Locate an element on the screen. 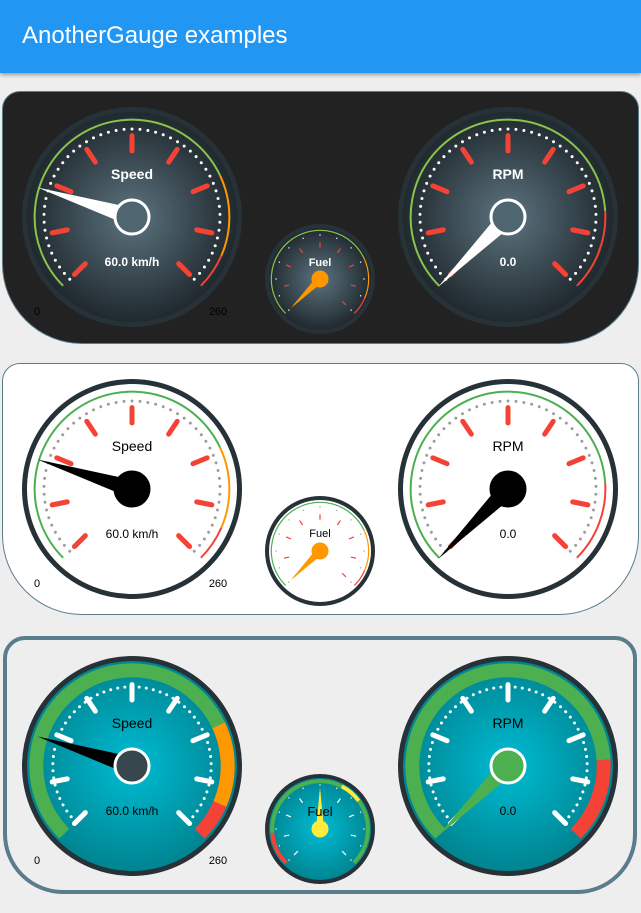 Image resolution: width=641 pixels, height=913 pixels. rpm-major-tick is located at coordinates (580, 503).